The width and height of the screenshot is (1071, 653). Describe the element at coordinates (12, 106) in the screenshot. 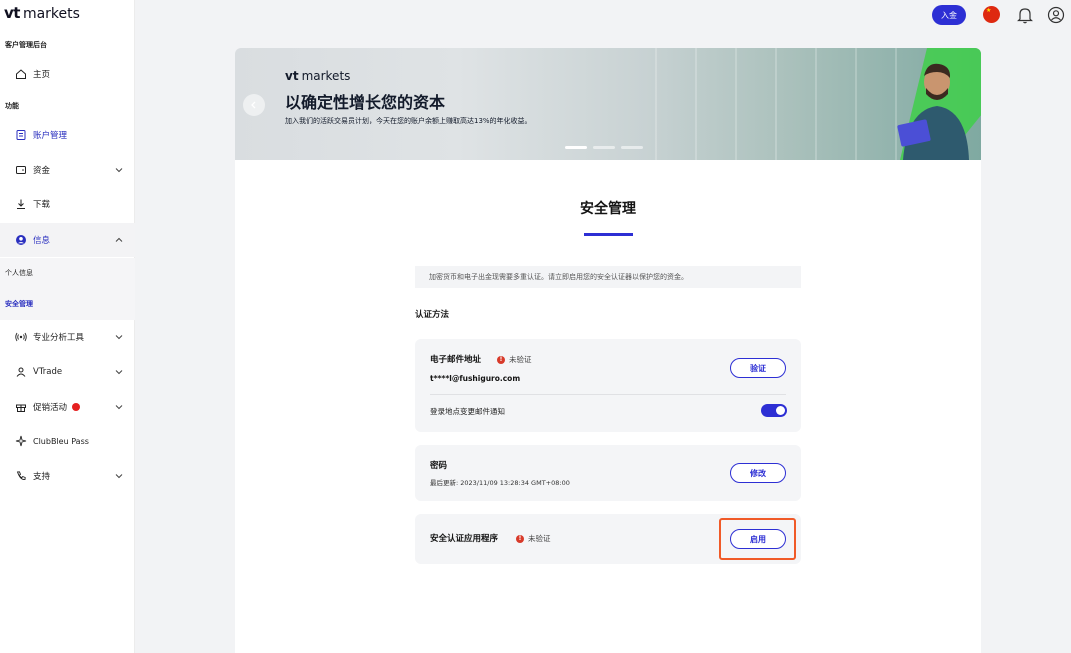

I see `section-functions: 功能` at that location.